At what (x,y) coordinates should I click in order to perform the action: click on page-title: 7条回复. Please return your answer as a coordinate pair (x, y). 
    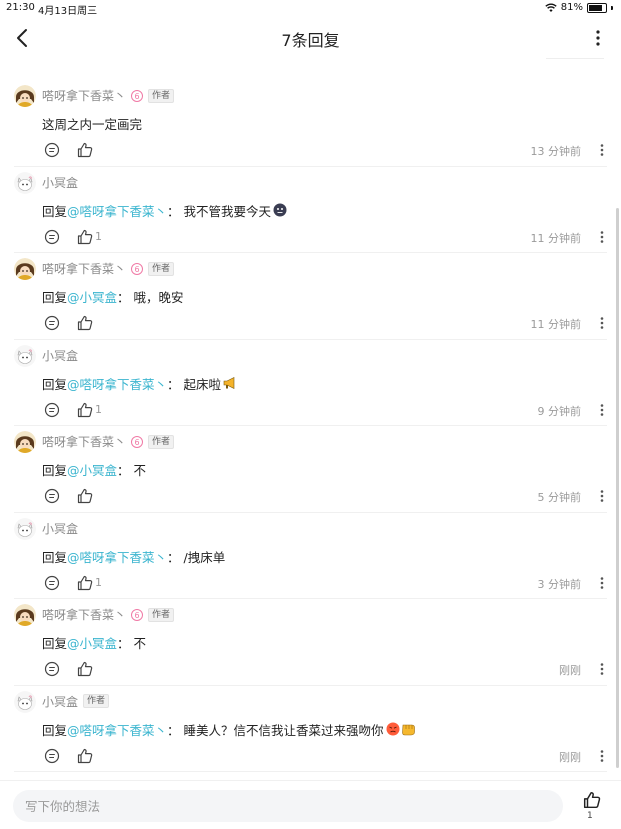
    Looking at the image, I should click on (310, 40).